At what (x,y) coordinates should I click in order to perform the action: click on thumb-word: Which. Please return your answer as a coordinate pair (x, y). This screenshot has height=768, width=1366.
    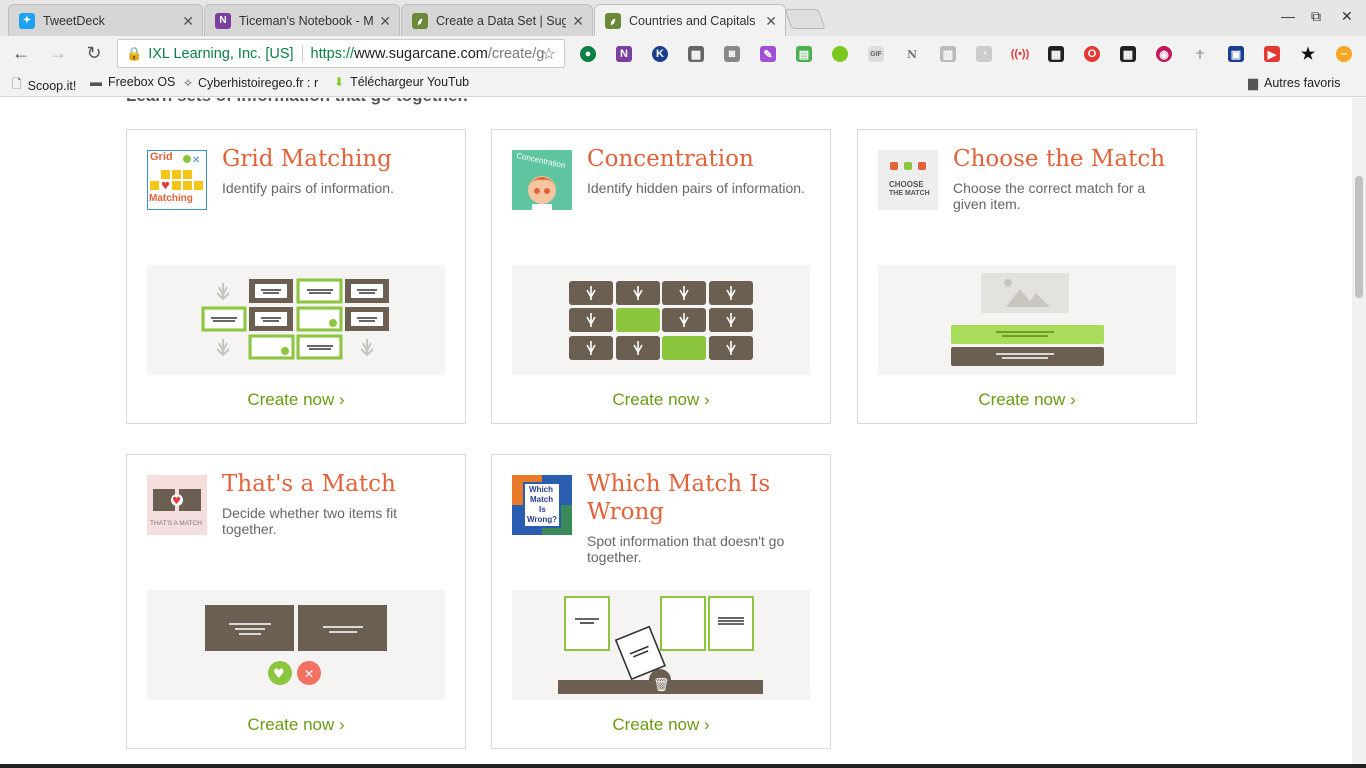
    Looking at the image, I should click on (541, 489).